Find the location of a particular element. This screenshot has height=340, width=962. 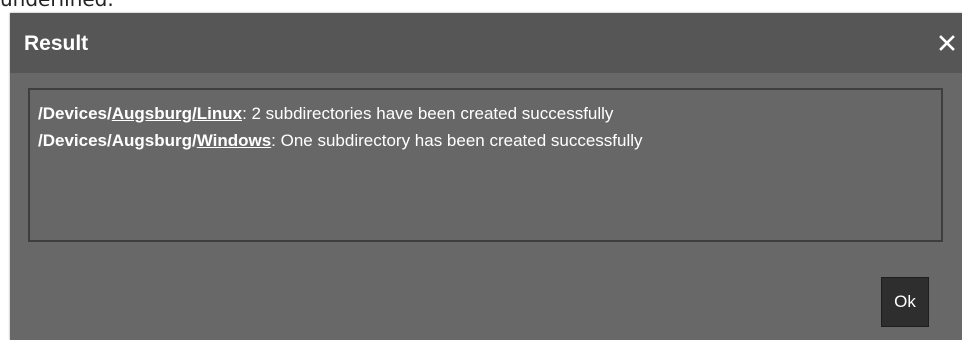

close-icon is located at coordinates (947, 43).